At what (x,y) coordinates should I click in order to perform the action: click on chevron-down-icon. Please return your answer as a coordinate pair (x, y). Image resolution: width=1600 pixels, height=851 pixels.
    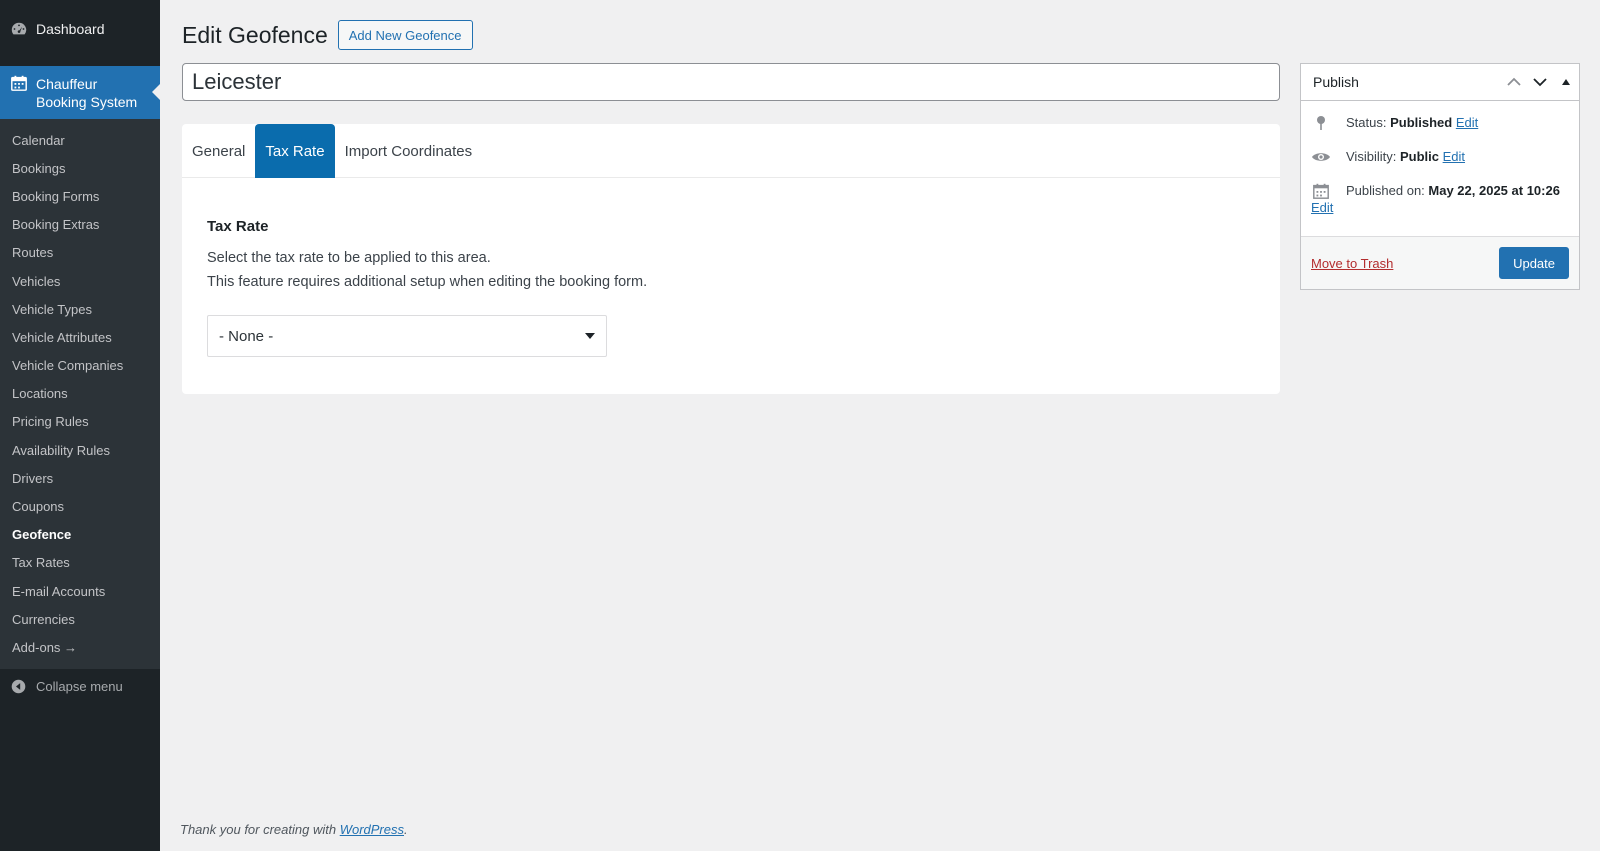
    Looking at the image, I should click on (590, 336).